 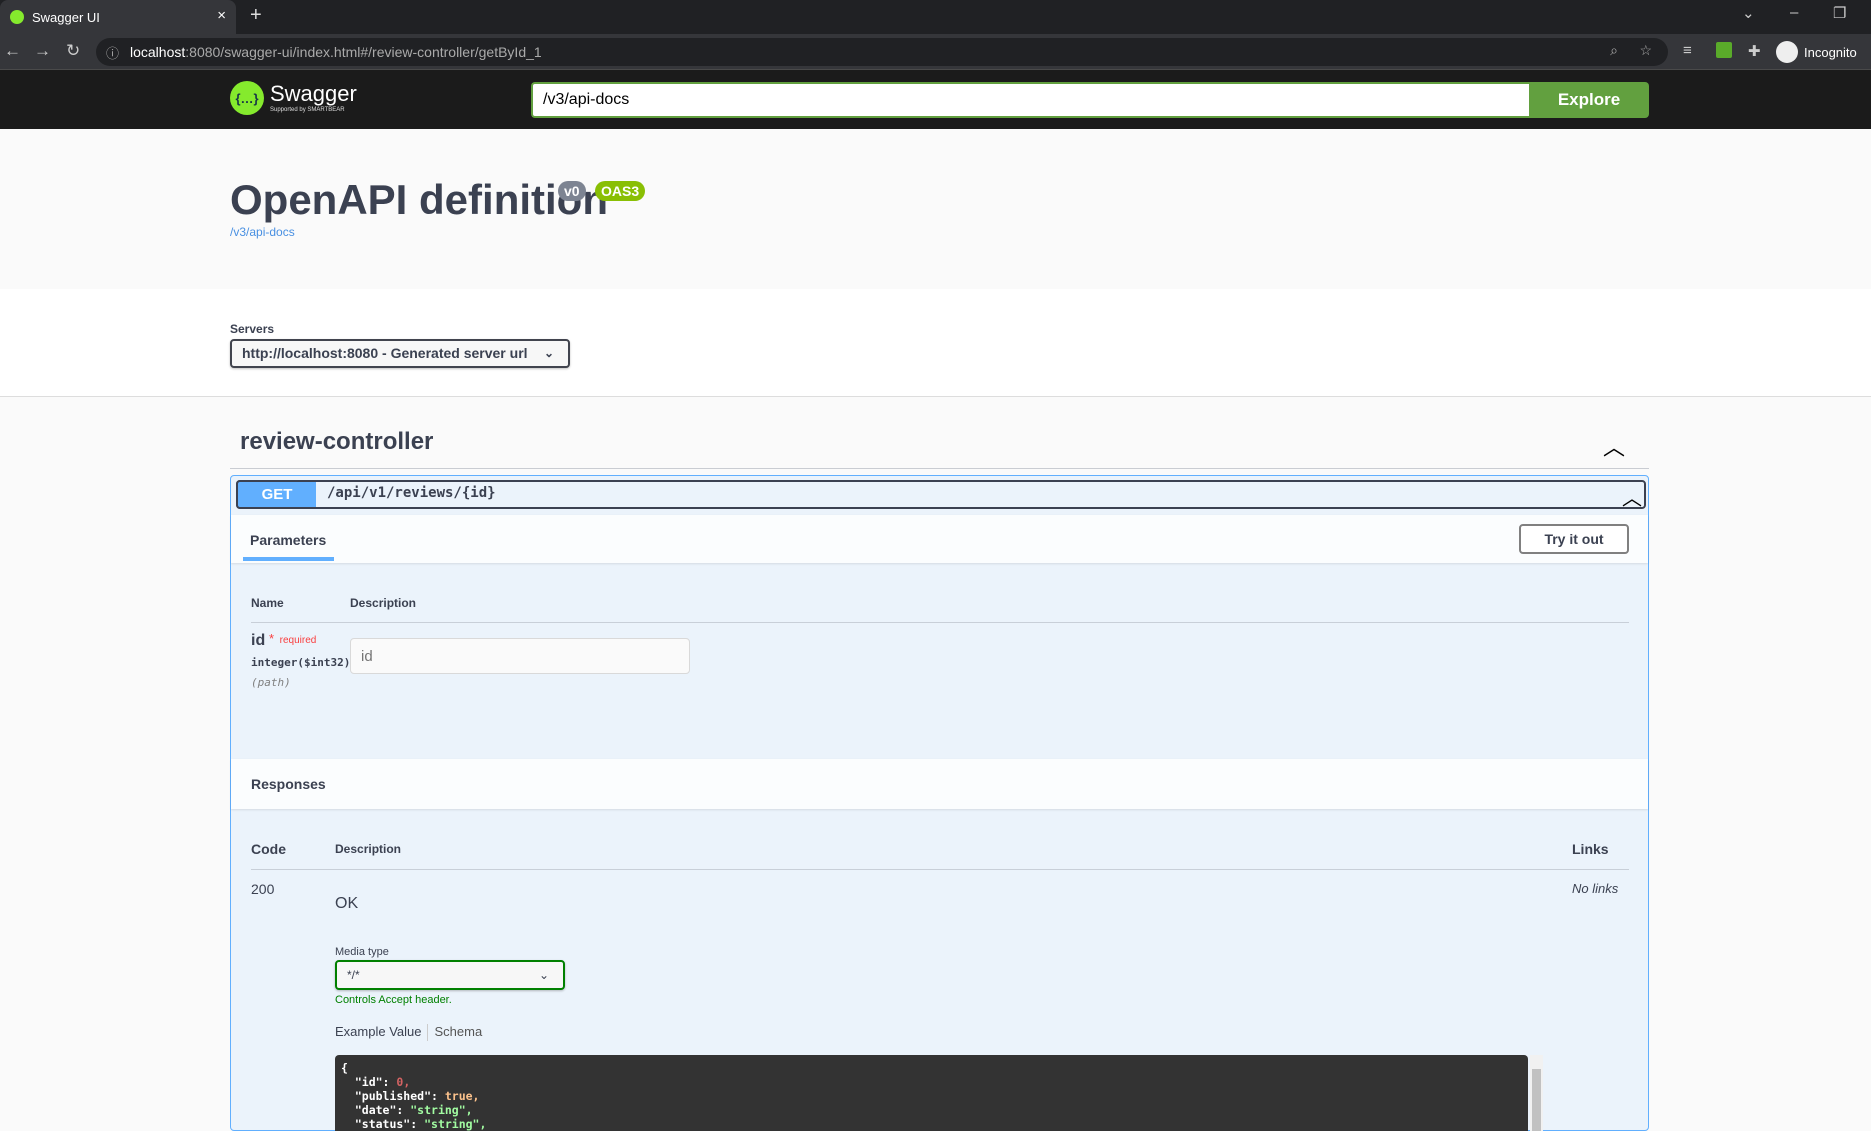 What do you see at coordinates (620, 191) in the screenshot?
I see `oas-badge: OAS3` at bounding box center [620, 191].